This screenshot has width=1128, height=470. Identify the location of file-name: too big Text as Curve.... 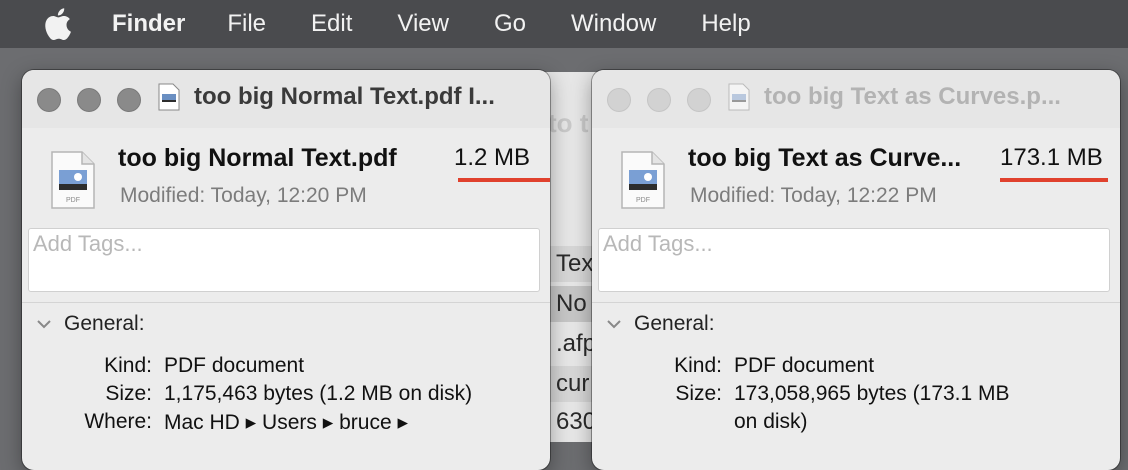
(825, 158).